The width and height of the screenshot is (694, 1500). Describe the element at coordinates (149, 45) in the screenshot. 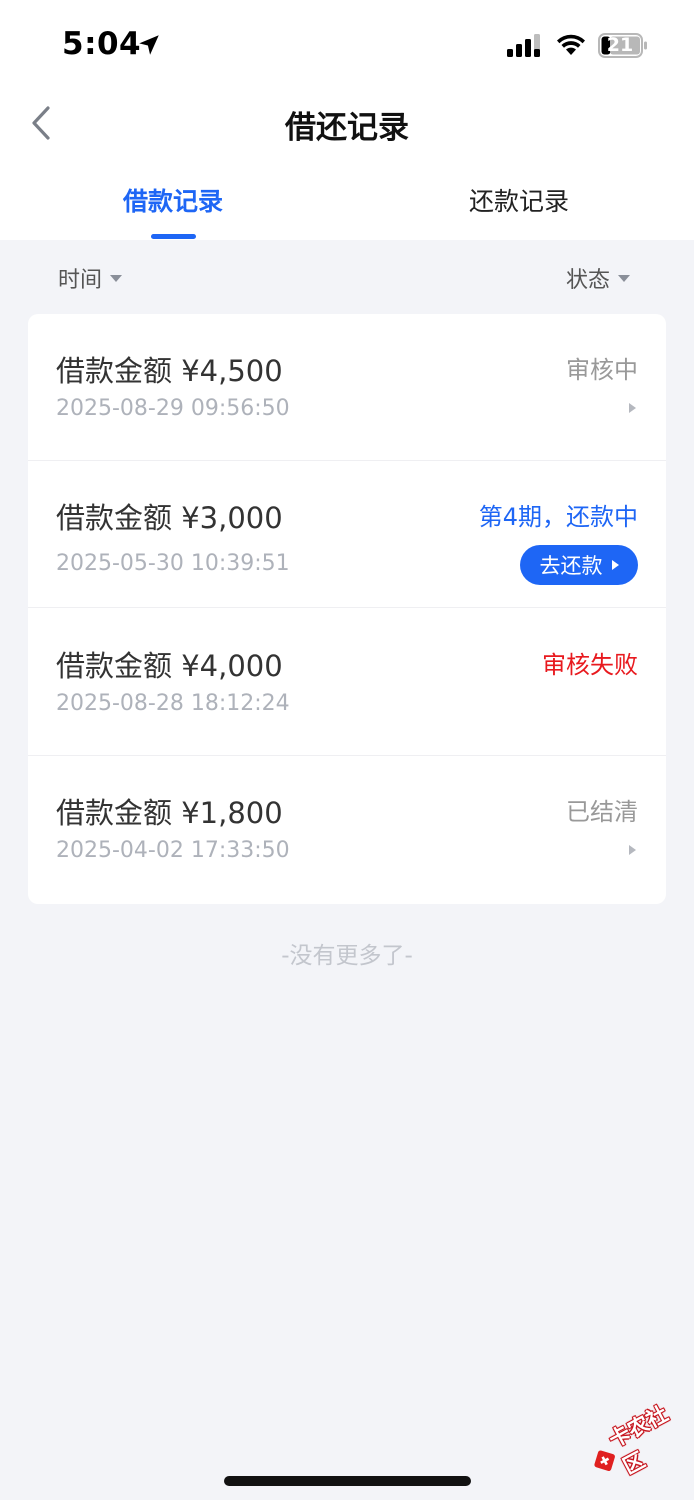

I see `location-arrow-icon` at that location.